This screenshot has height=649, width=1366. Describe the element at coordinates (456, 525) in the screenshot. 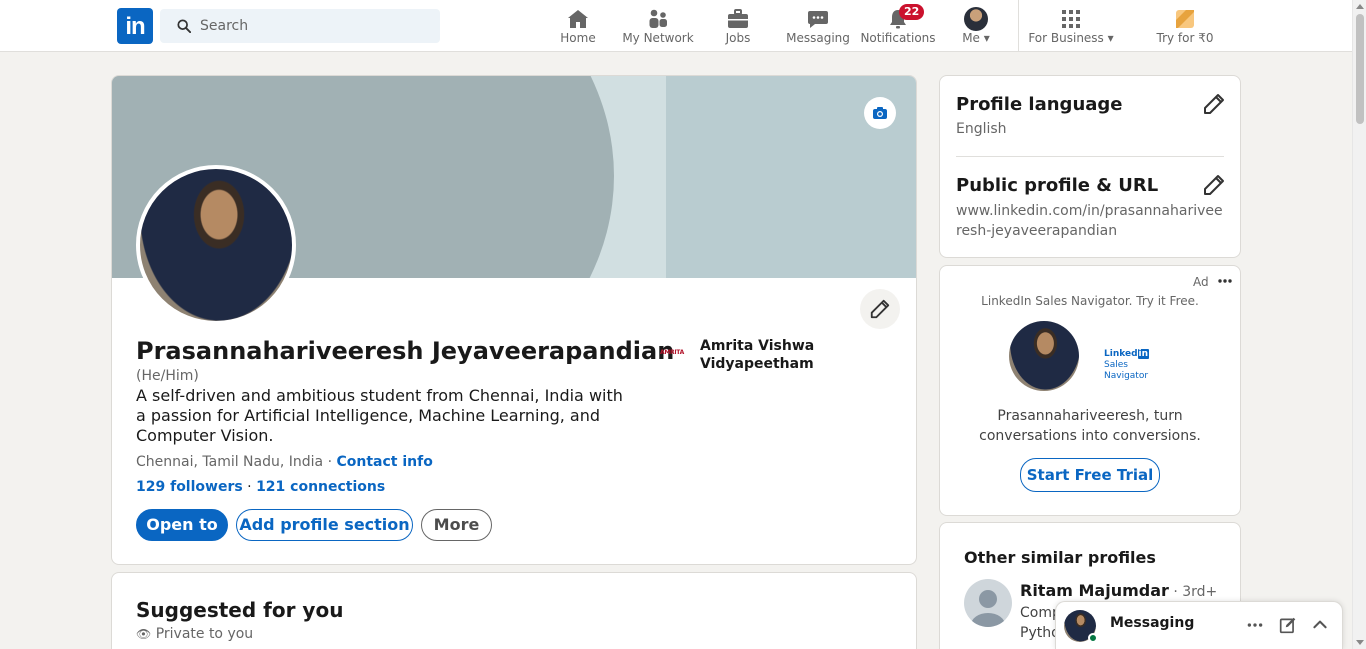

I see `more-button: More` at that location.